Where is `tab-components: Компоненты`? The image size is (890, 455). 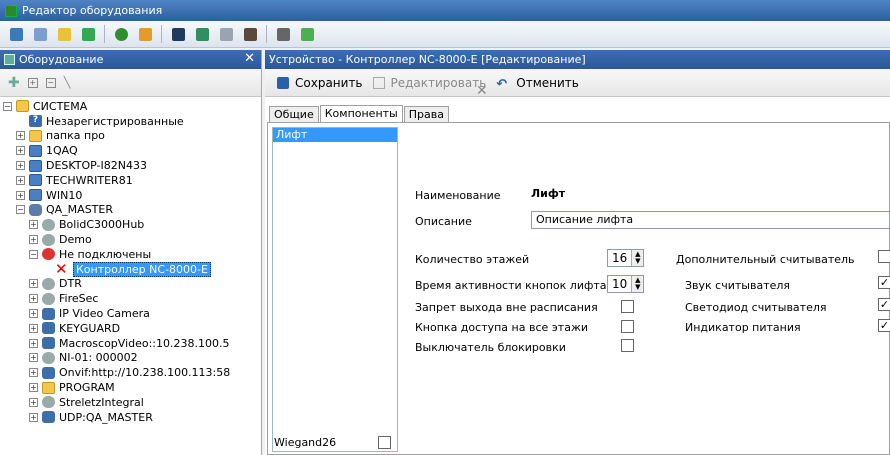
tab-components: Компоненты is located at coordinates (361, 114).